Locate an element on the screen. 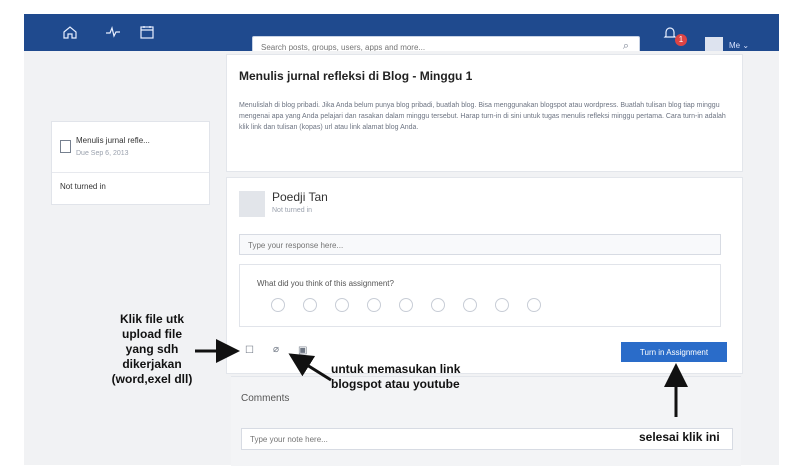  response-field is located at coordinates (487, 244).